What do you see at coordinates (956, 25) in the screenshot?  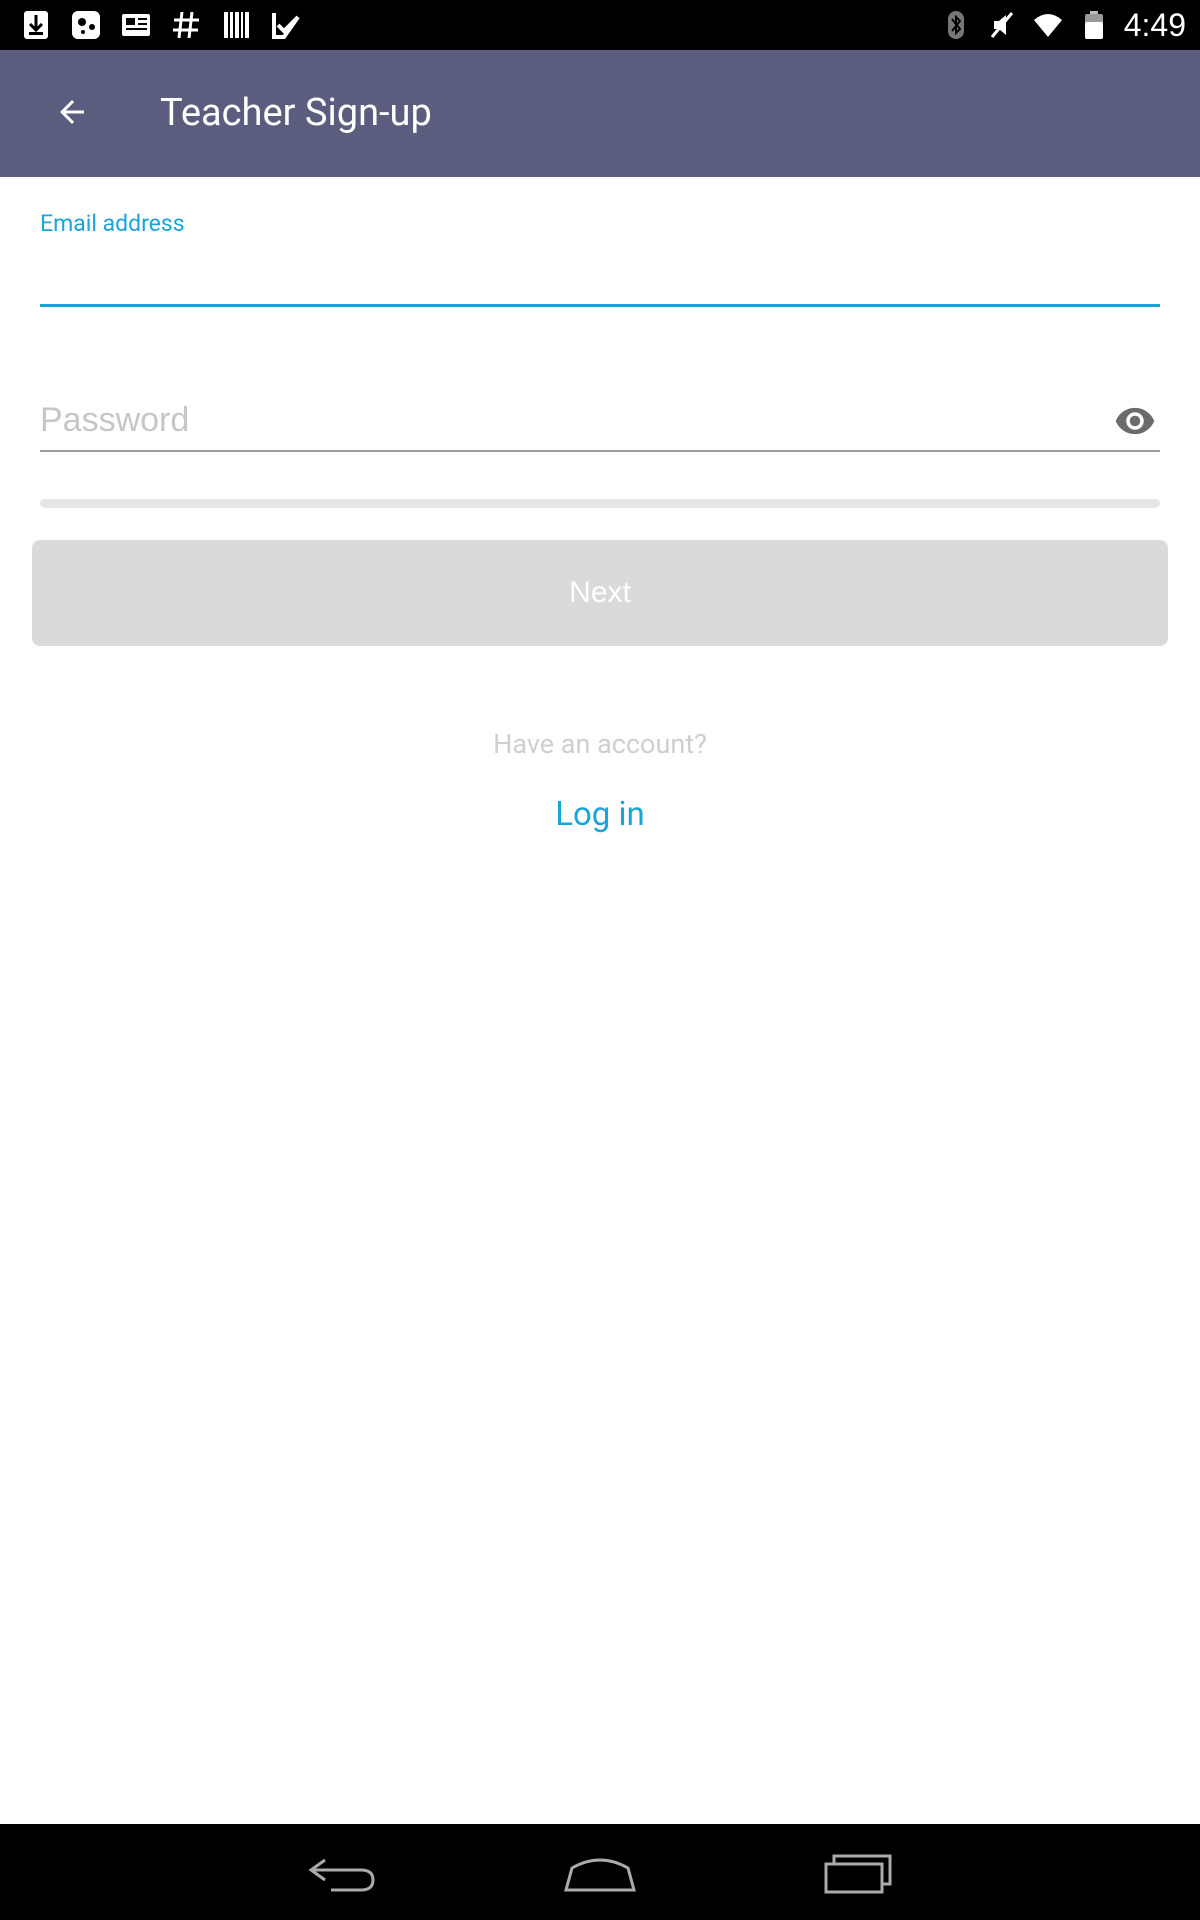 I see `bluetooth-icon` at bounding box center [956, 25].